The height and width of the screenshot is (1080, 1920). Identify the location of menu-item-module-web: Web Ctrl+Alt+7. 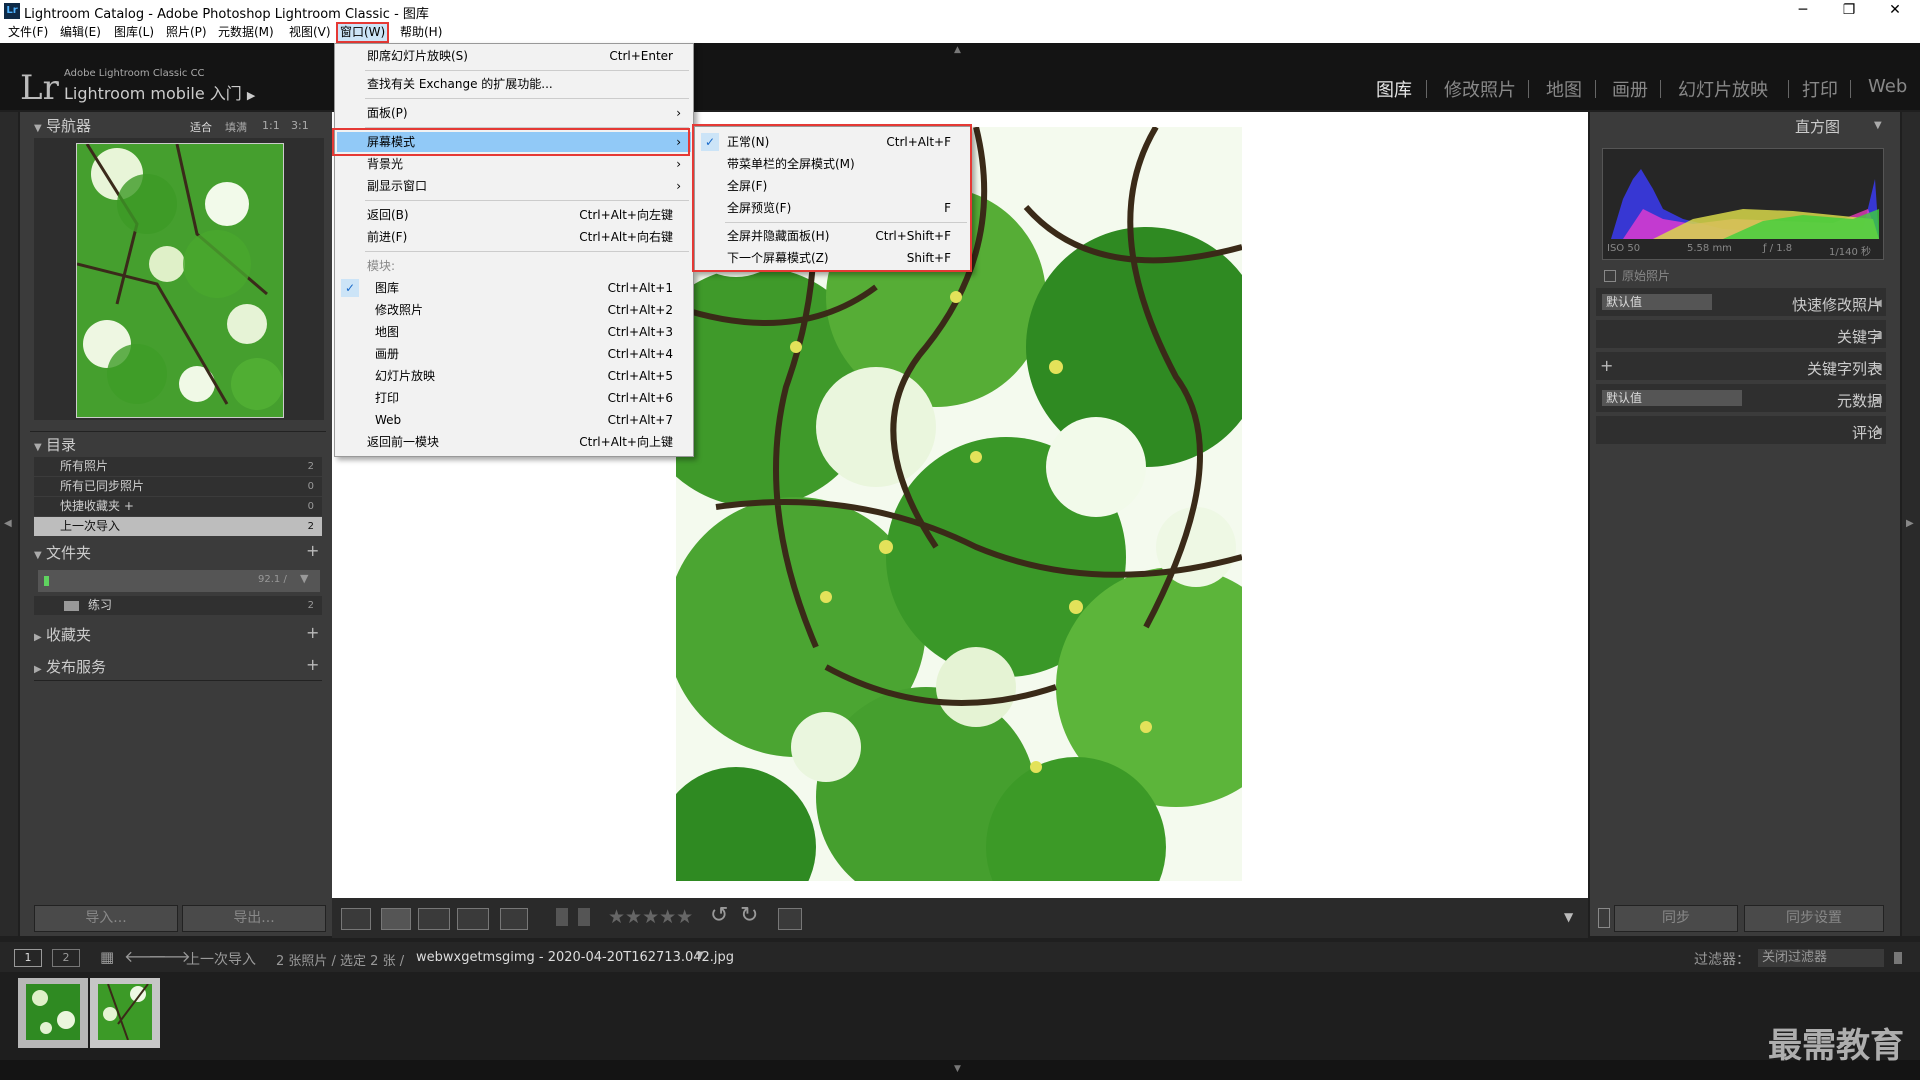
(514, 420).